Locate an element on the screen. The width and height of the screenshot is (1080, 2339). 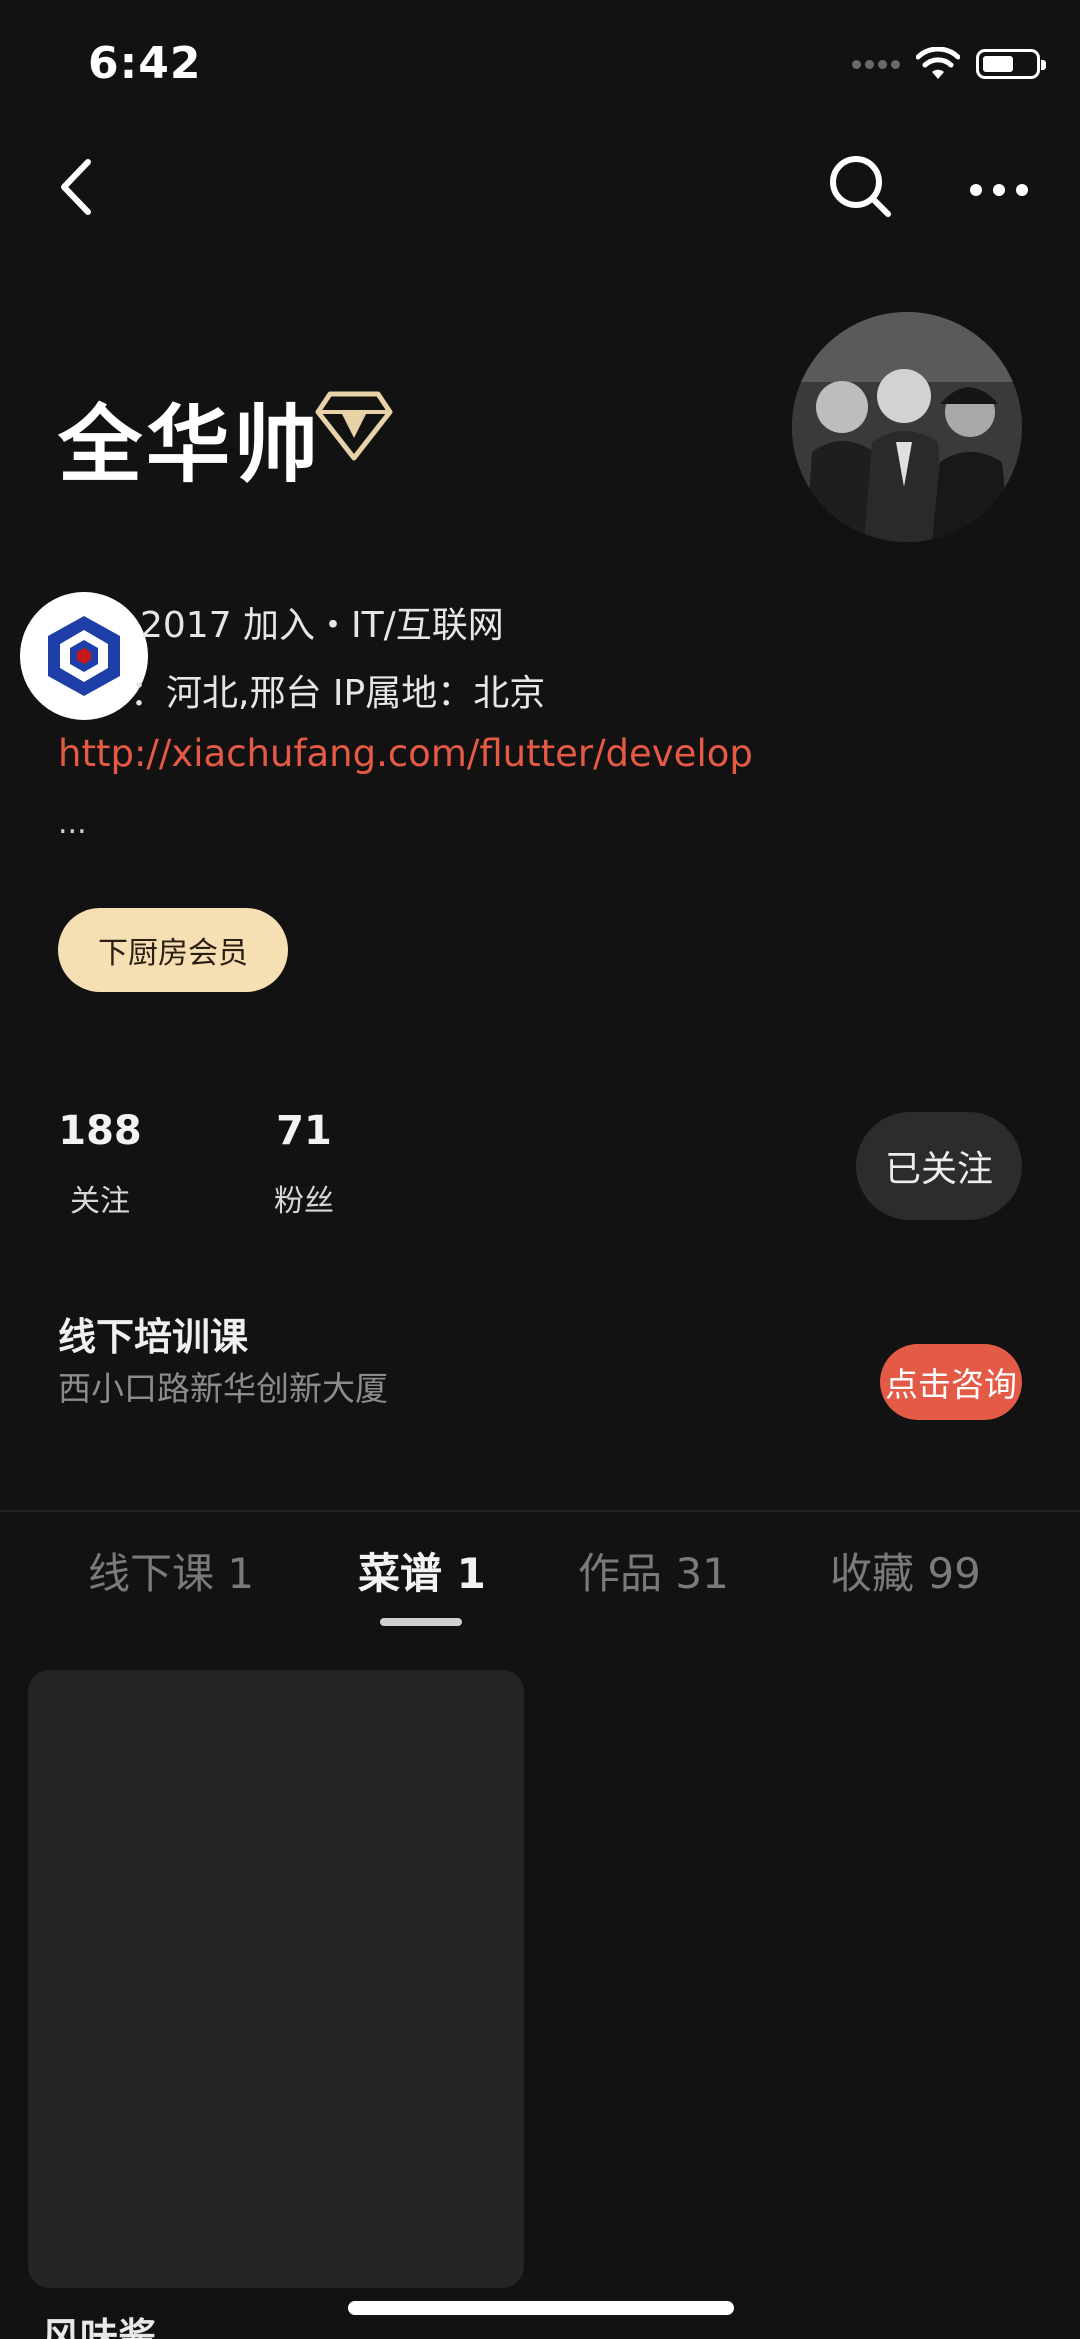
more-button is located at coordinates (999, 190).